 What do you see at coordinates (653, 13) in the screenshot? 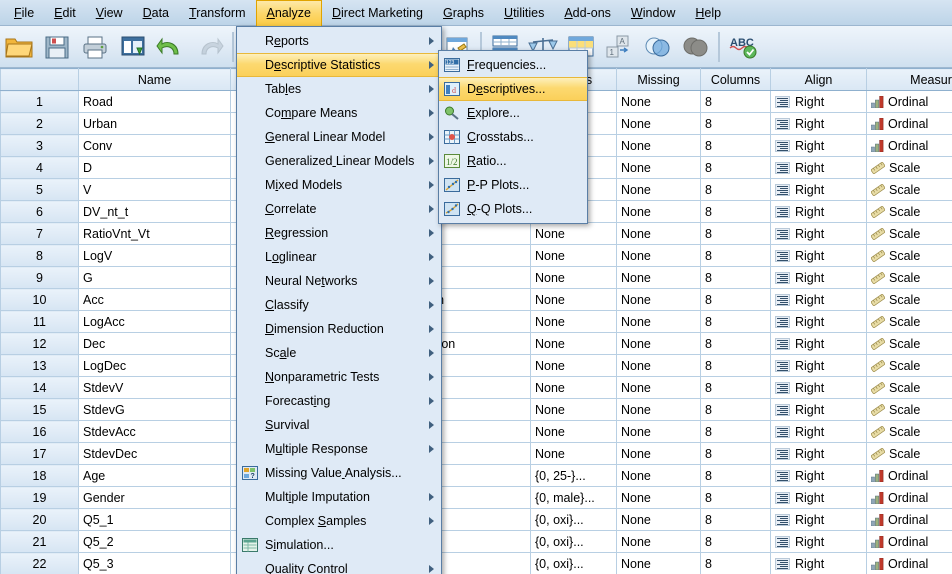
I see `menubar-item-window: Window` at bounding box center [653, 13].